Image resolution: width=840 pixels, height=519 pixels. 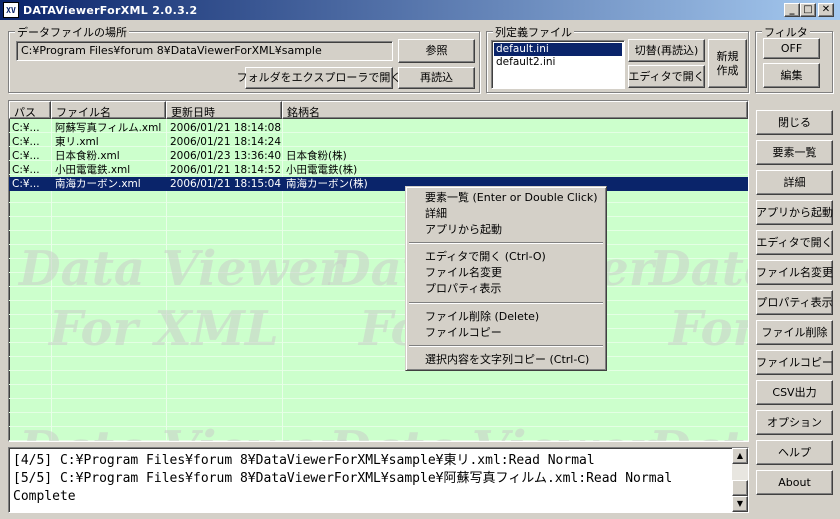 I want to click on cell-filename: 小田電電鉄.xml, so click(x=93, y=170).